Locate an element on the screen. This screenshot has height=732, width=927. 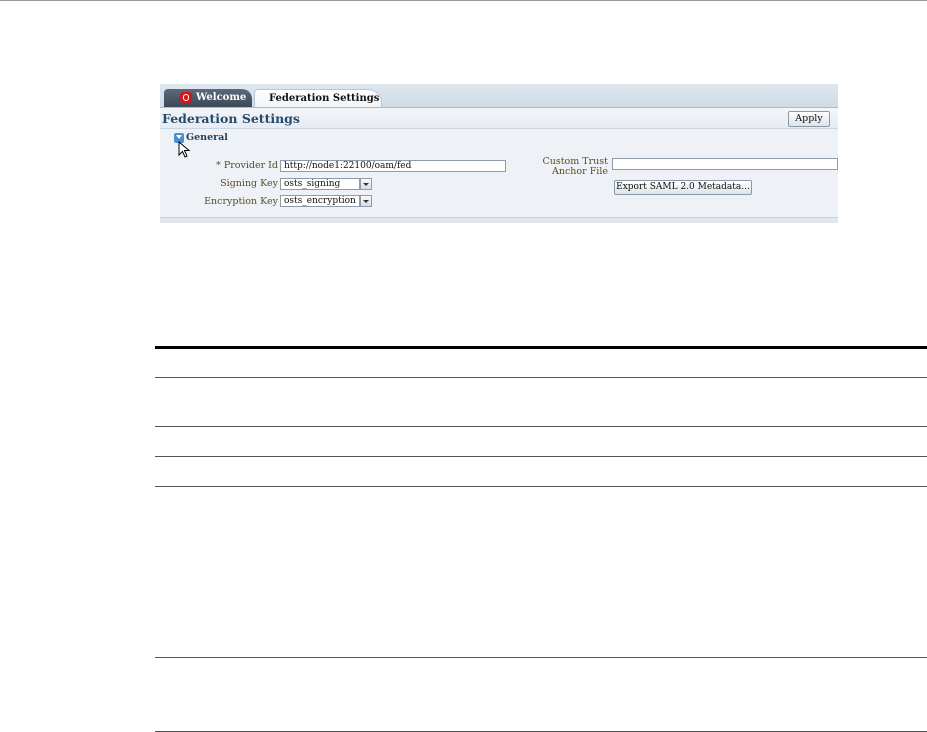
panel-header: Federation Settings is located at coordinates (499, 118).